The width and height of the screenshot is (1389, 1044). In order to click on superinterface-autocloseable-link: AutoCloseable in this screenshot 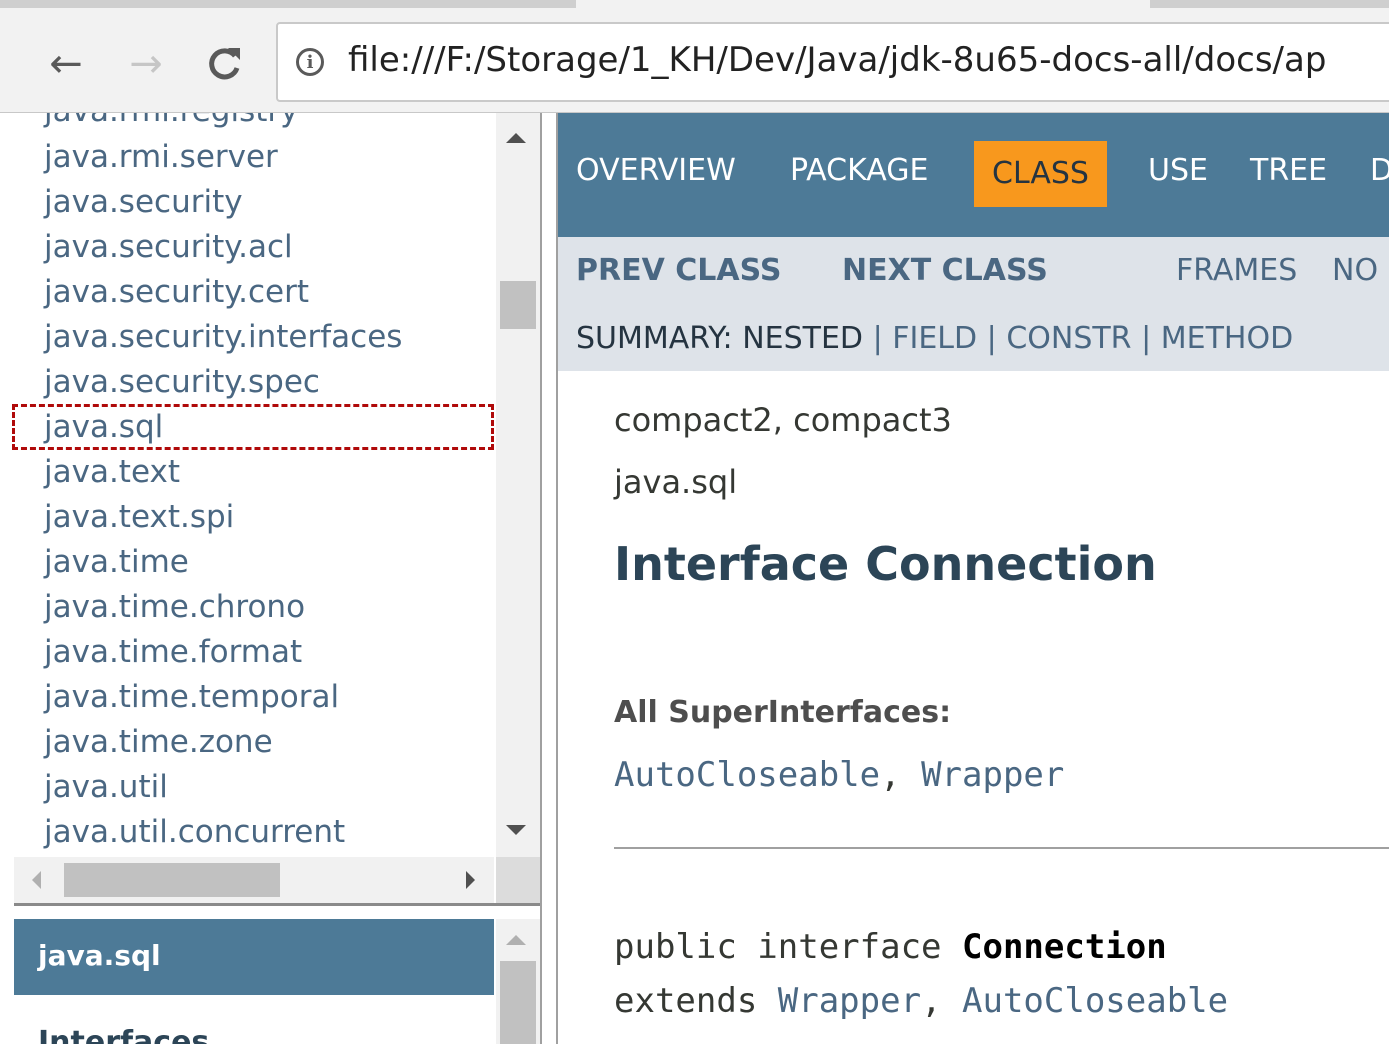, I will do `click(747, 775)`.